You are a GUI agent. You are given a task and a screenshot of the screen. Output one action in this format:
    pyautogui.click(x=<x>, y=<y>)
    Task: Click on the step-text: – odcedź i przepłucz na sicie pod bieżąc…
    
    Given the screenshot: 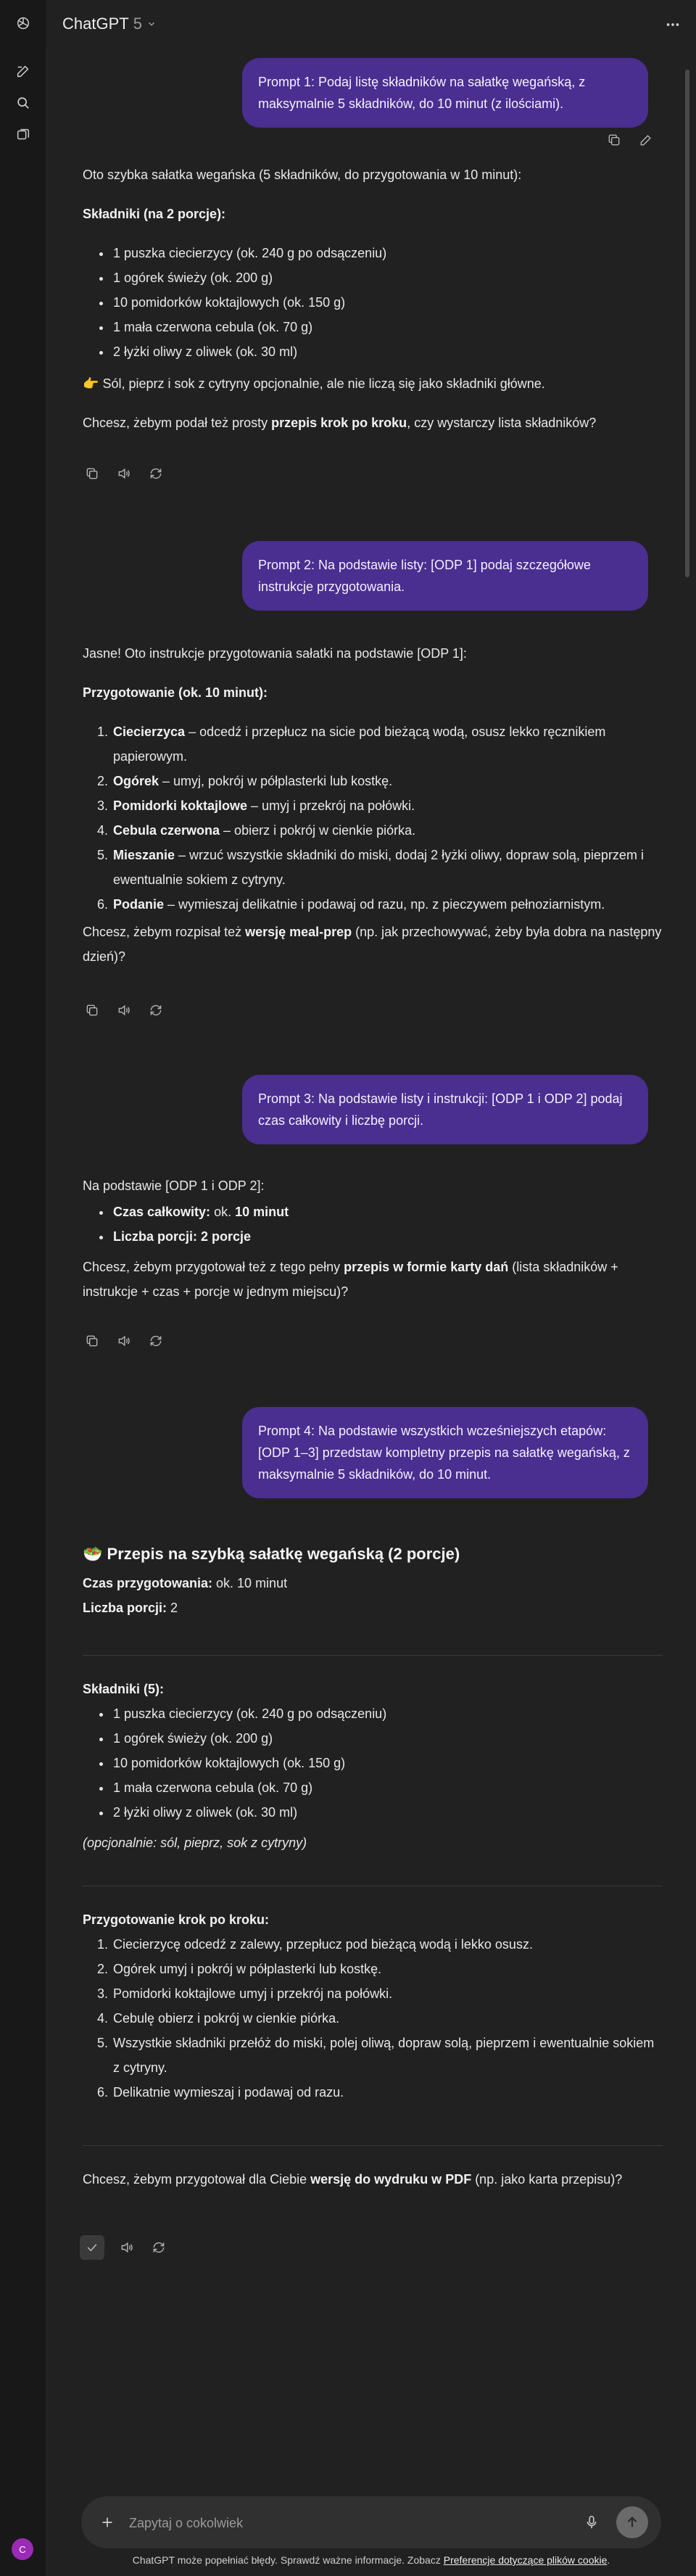 What is the action you would take?
    pyautogui.click(x=359, y=744)
    